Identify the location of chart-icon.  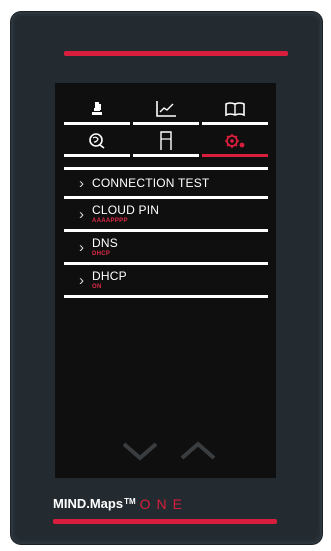
(166, 109).